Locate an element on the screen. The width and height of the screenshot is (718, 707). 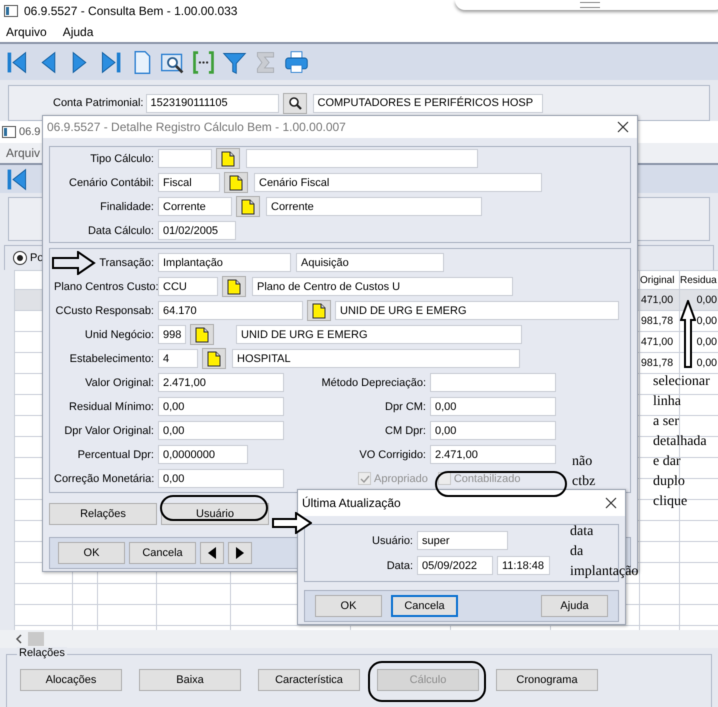
text-field: Plano de Centro de Custos U is located at coordinates (382, 286).